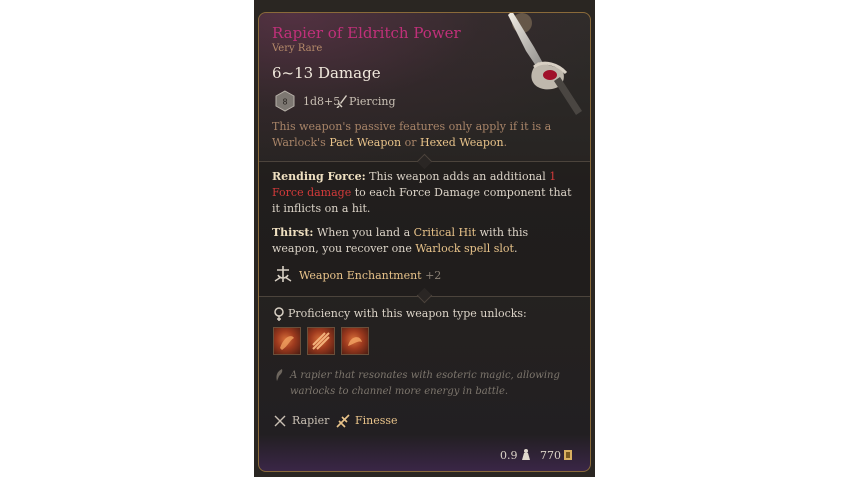 The width and height of the screenshot is (848, 477). I want to click on gold-coin-icon, so click(568, 455).